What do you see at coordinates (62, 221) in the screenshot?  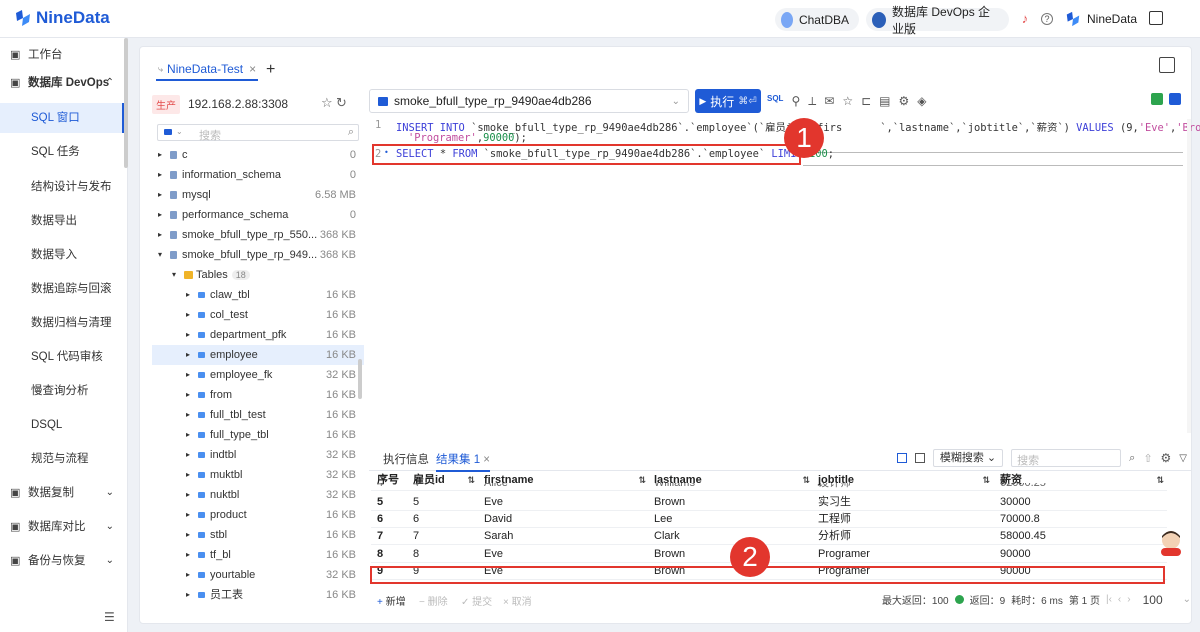 I see `sidebar-item-5: 数据导出` at bounding box center [62, 221].